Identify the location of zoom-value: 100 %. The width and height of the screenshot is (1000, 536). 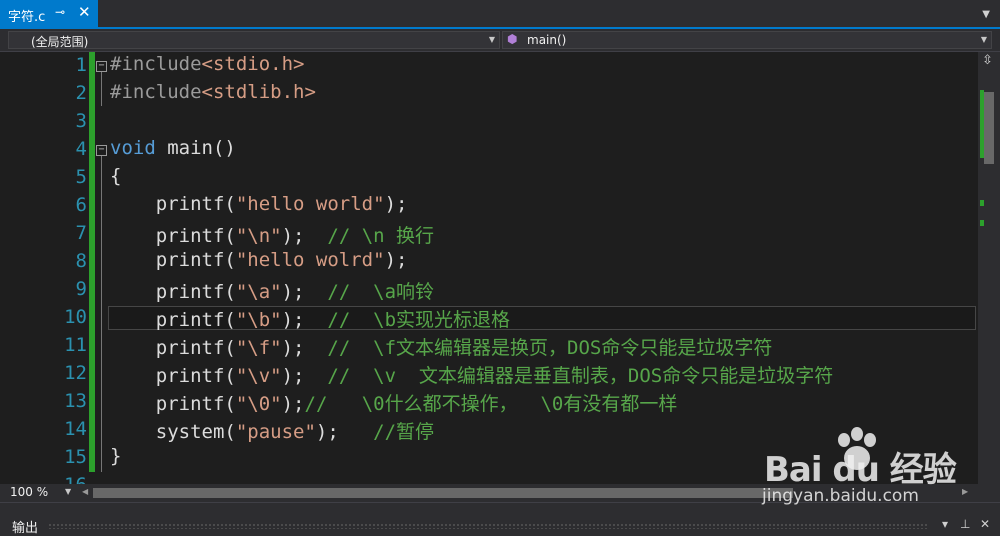
(29, 492).